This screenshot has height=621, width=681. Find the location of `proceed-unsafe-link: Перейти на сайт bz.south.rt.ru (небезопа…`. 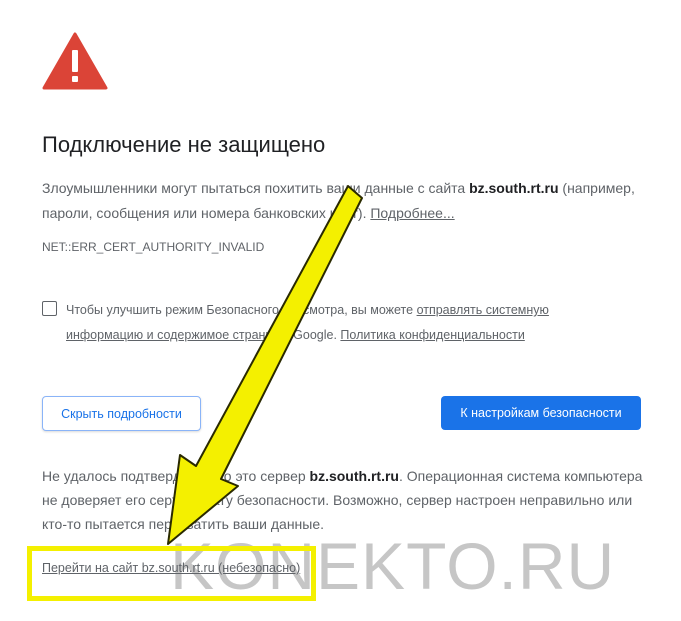

proceed-unsafe-link: Перейти на сайт bz.south.rt.ru (небезопа… is located at coordinates (171, 568).